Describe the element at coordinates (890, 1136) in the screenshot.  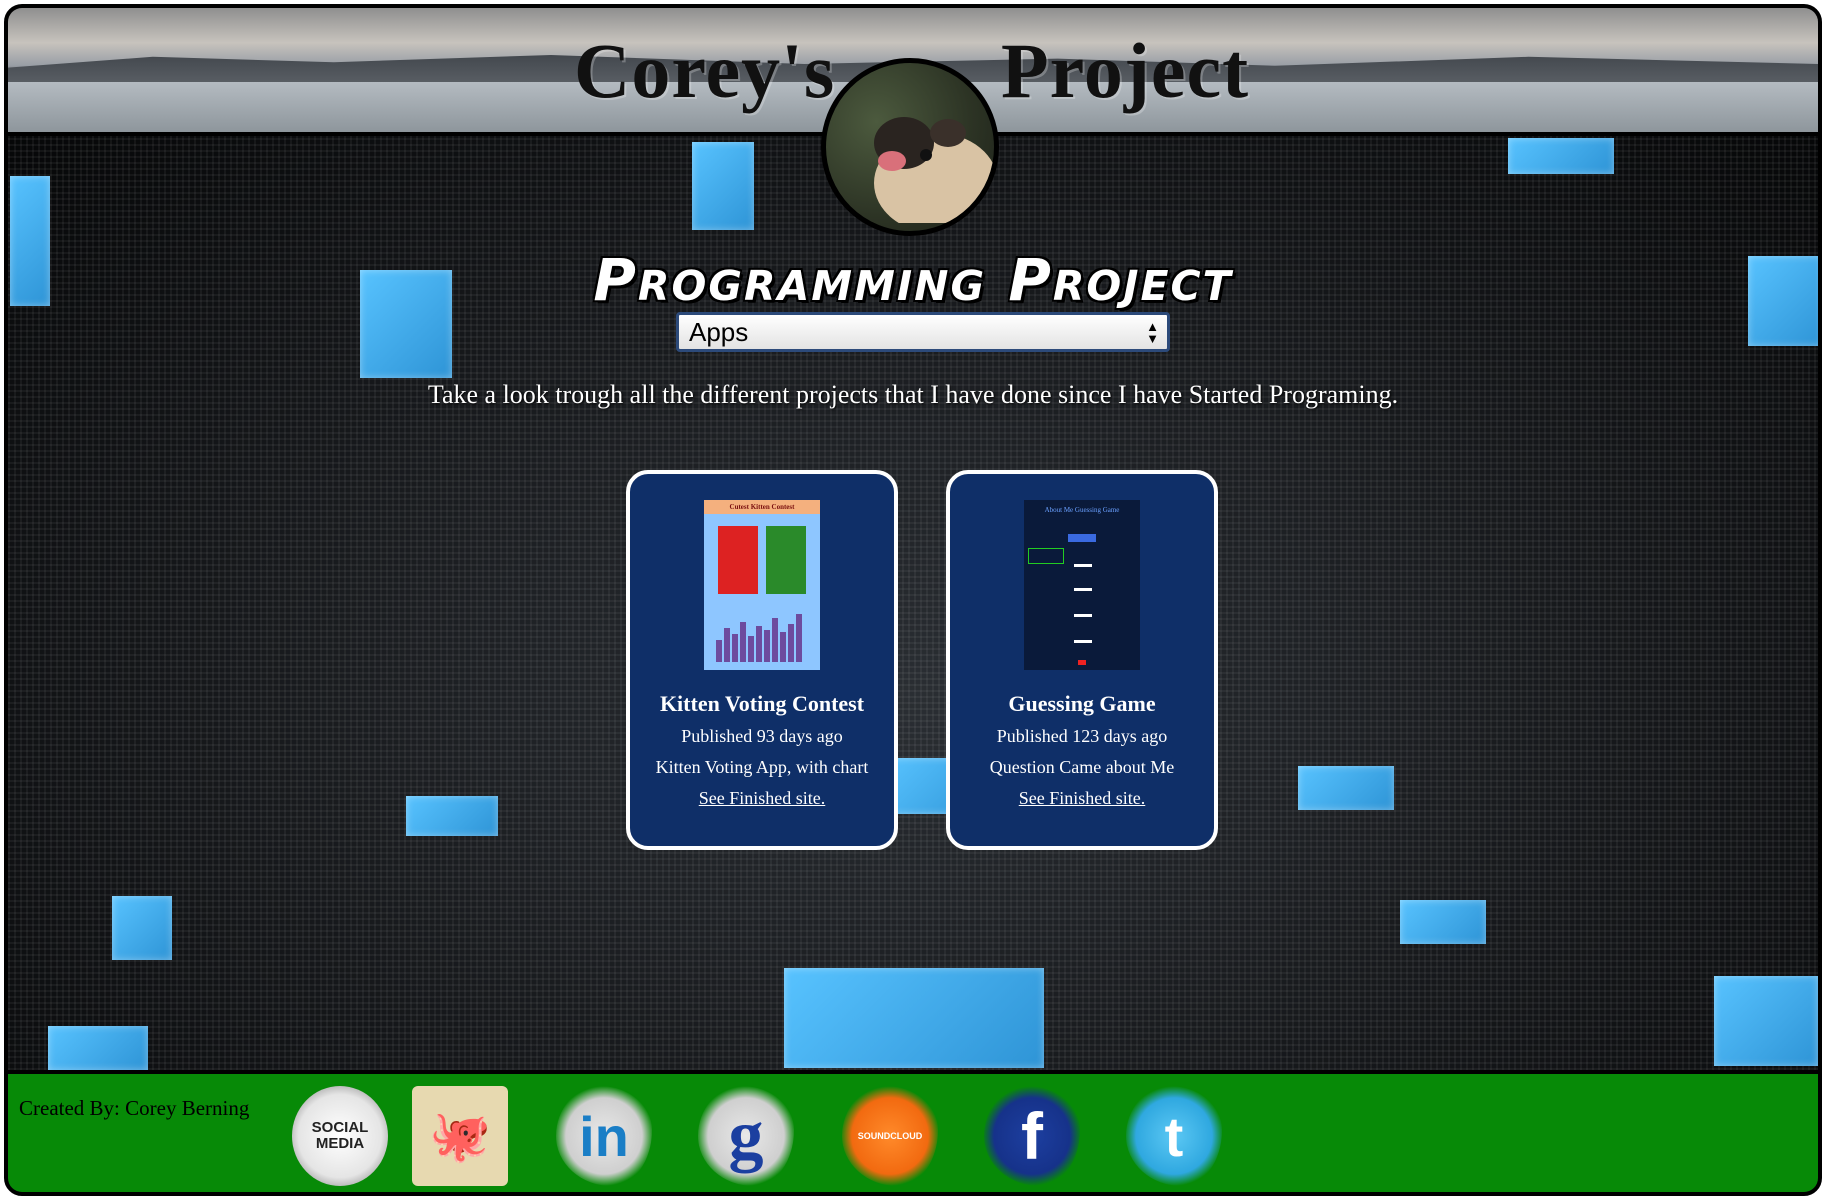
I see `soundcloud-icon: SOUNDCLOUD` at that location.